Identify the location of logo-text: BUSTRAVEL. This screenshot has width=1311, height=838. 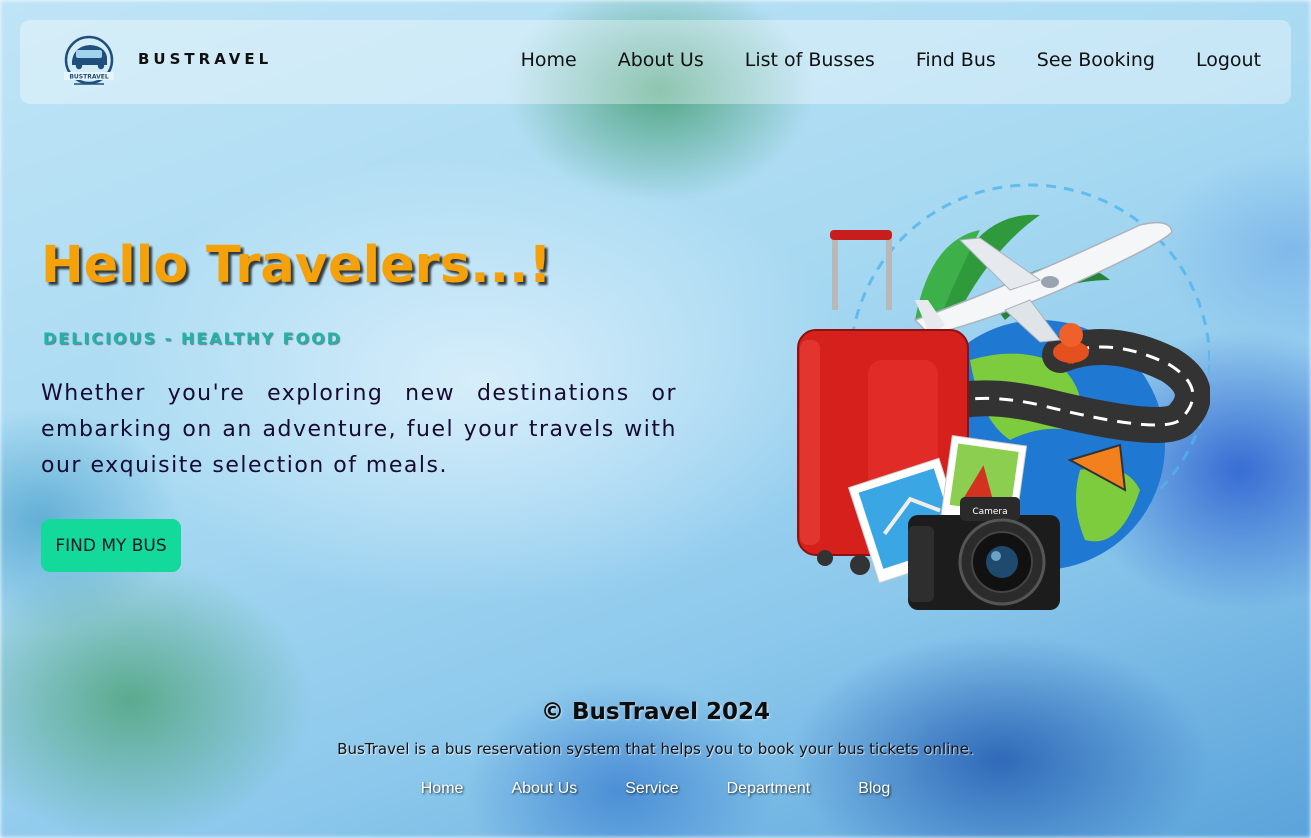
(88, 77).